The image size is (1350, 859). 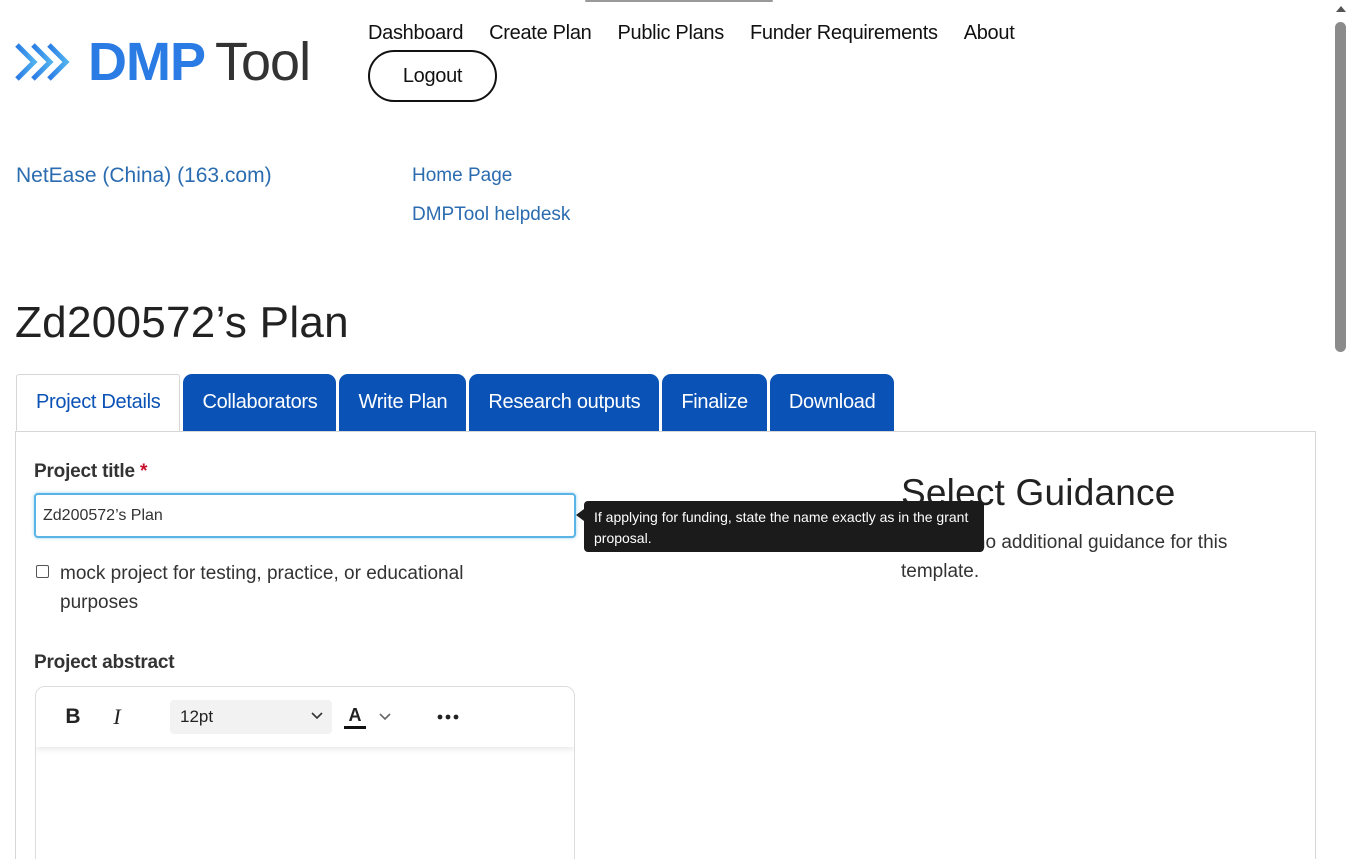 I want to click on dmptool-logo: DMP Tool, so click(x=179, y=62).